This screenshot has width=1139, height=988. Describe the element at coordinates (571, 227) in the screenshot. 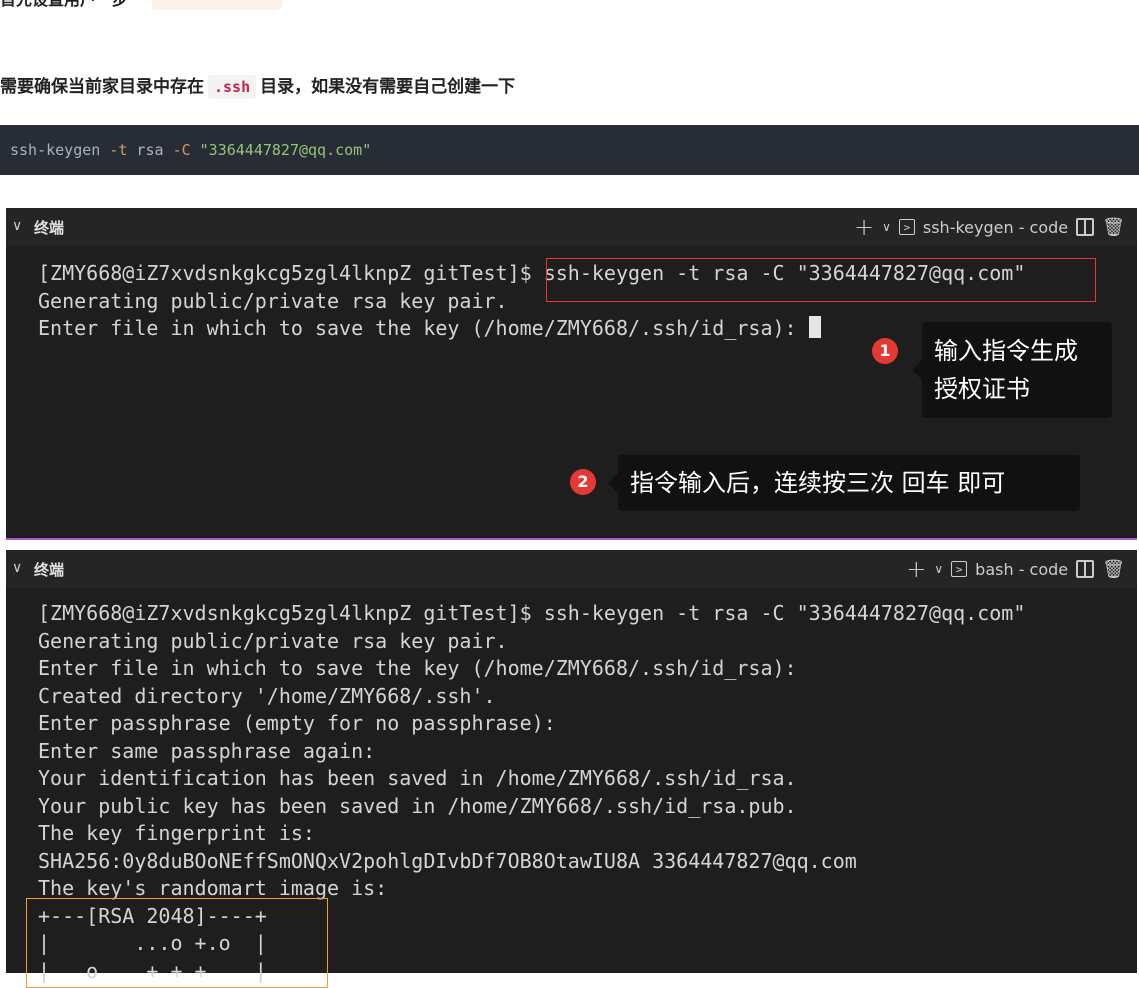

I see `terminal-header: ∨ 终端 + ∨ > ssh-keygen - code 🗑` at that location.